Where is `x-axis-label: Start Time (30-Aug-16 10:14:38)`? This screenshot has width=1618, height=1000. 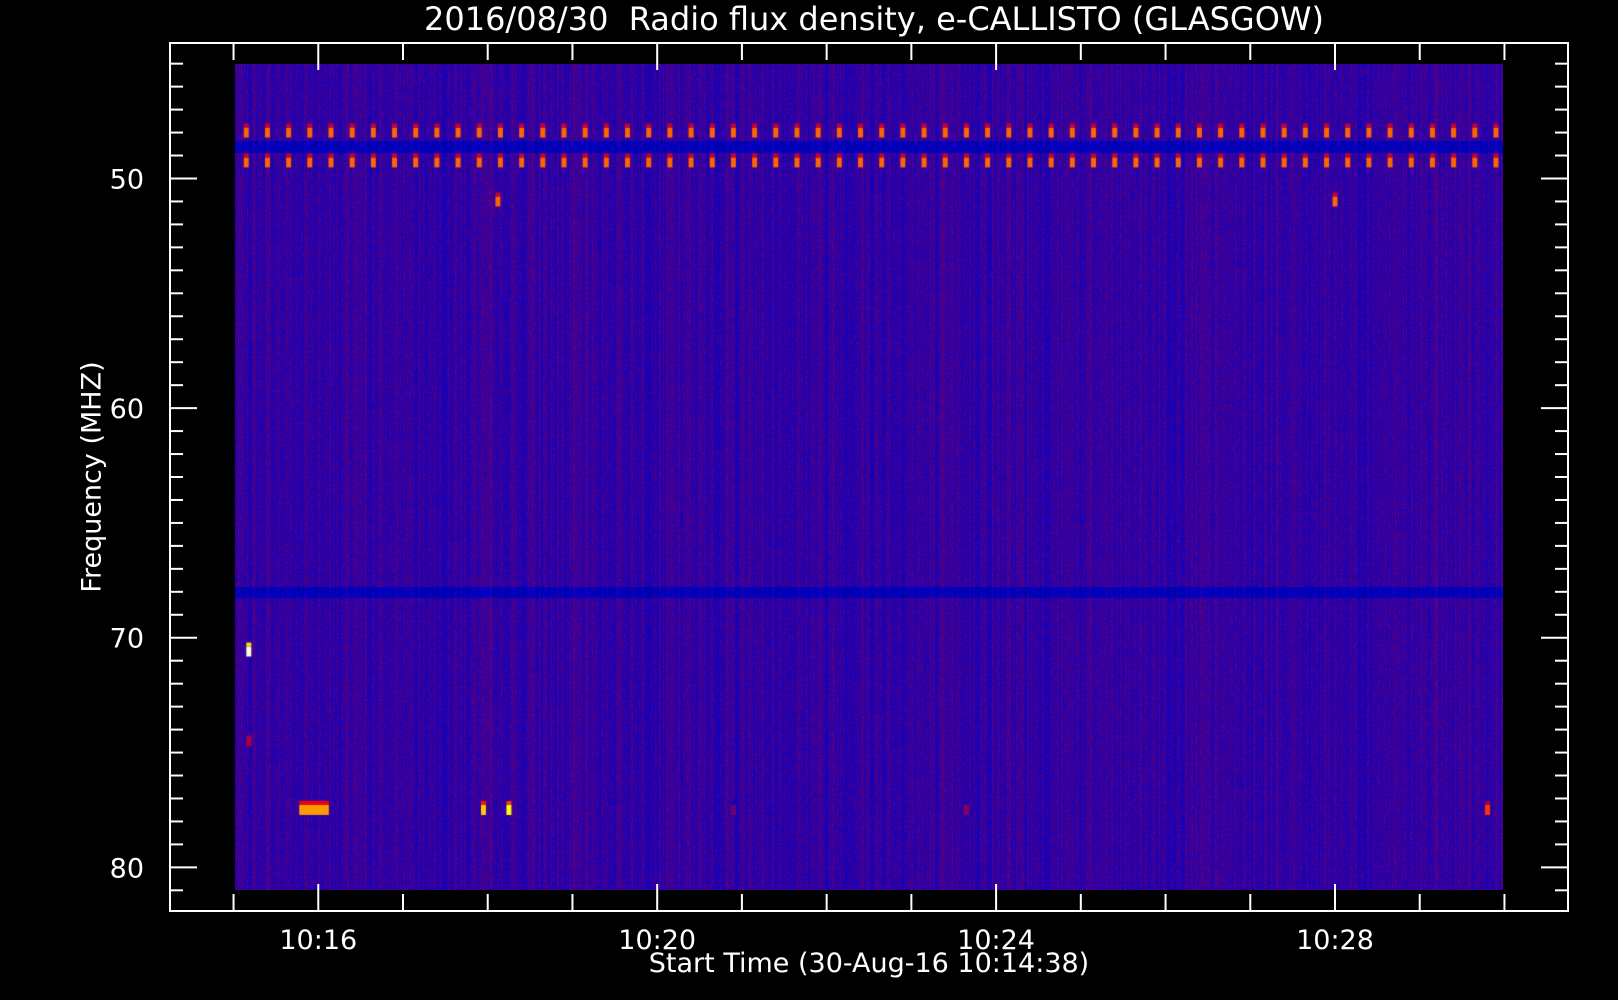 x-axis-label: Start Time (30-Aug-16 10:14:38) is located at coordinates (869, 963).